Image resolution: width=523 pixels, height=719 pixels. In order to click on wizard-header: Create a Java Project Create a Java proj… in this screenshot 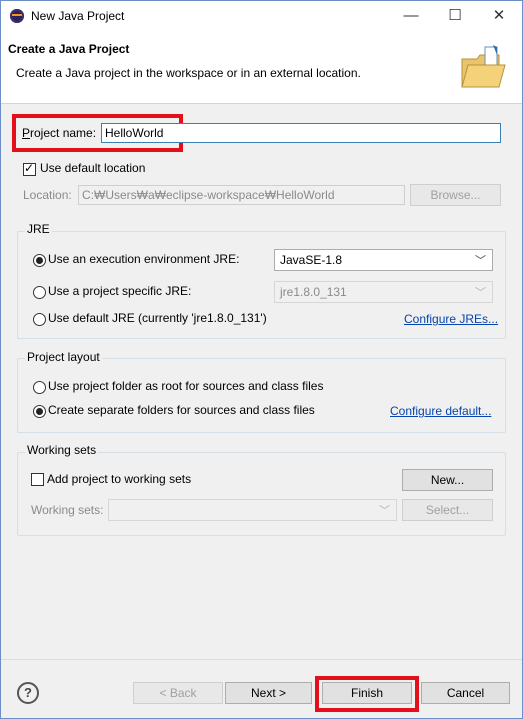, I will do `click(261, 67)`.